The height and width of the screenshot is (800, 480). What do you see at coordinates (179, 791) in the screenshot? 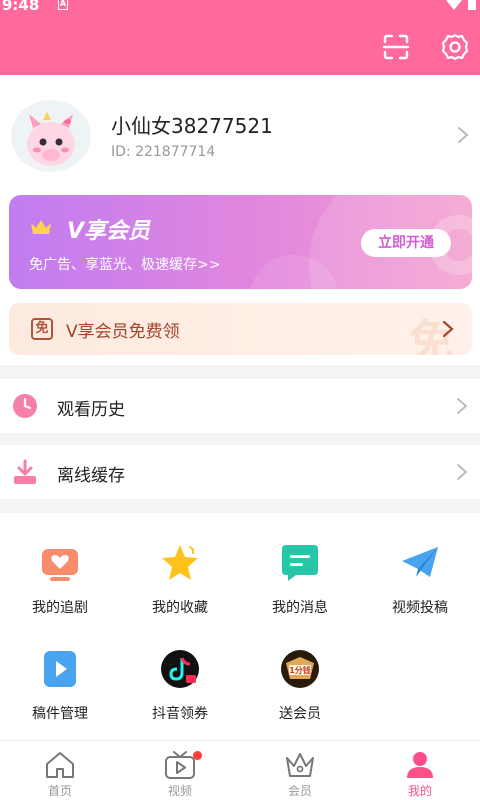
I see `tab-label: 视频` at bounding box center [179, 791].